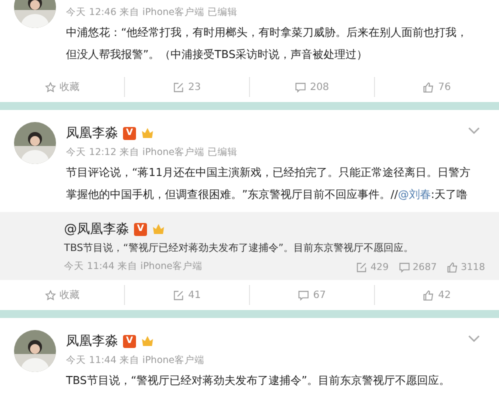 The width and height of the screenshot is (499, 414). Describe the element at coordinates (424, 267) in the screenshot. I see `comment-count: 2687` at that location.